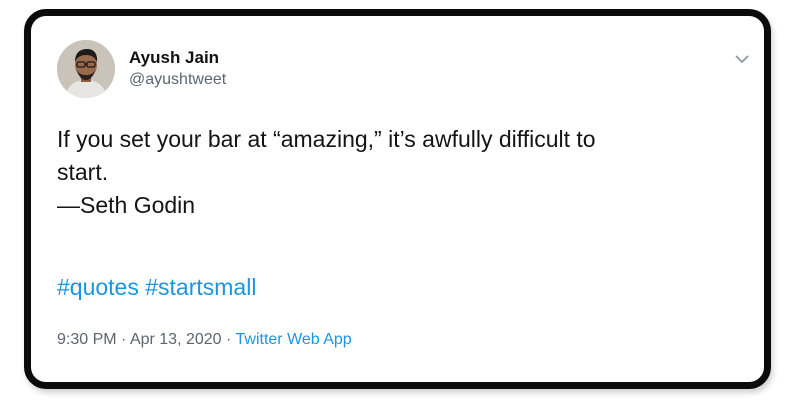 This screenshot has width=800, height=400. Describe the element at coordinates (176, 339) in the screenshot. I see `tweet-date: Apr 13, 2020` at that location.